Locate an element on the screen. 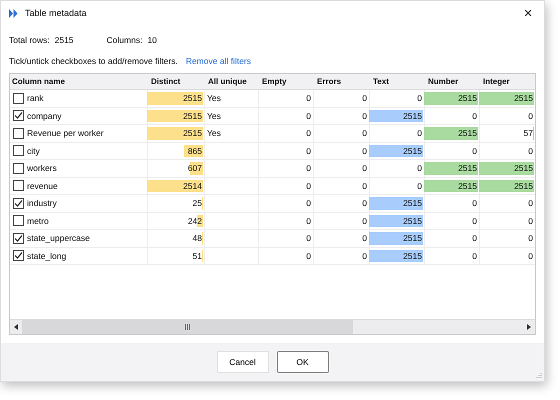  summary-label: Total rows: is located at coordinates (29, 40).